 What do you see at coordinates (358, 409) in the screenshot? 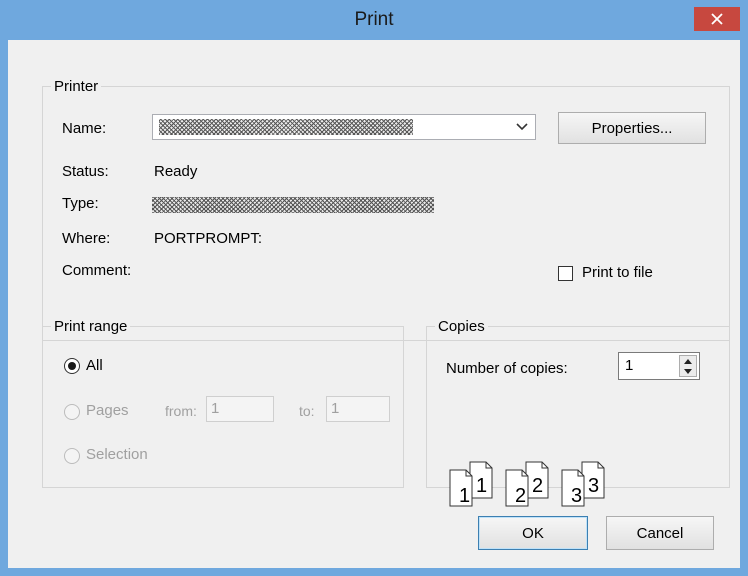
I see `to-page-input: 1` at bounding box center [358, 409].